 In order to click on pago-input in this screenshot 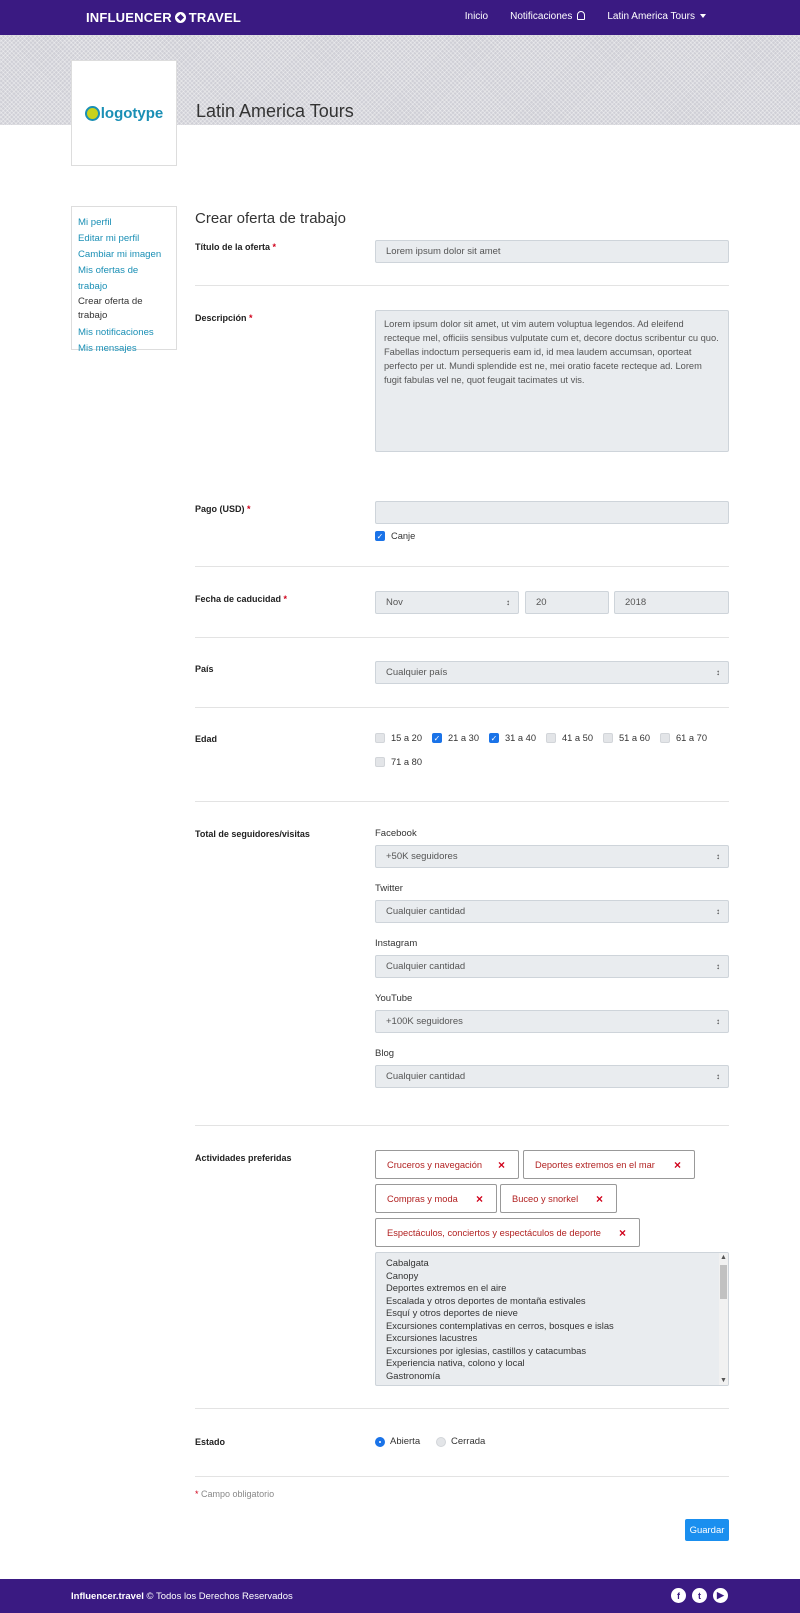, I will do `click(552, 512)`.